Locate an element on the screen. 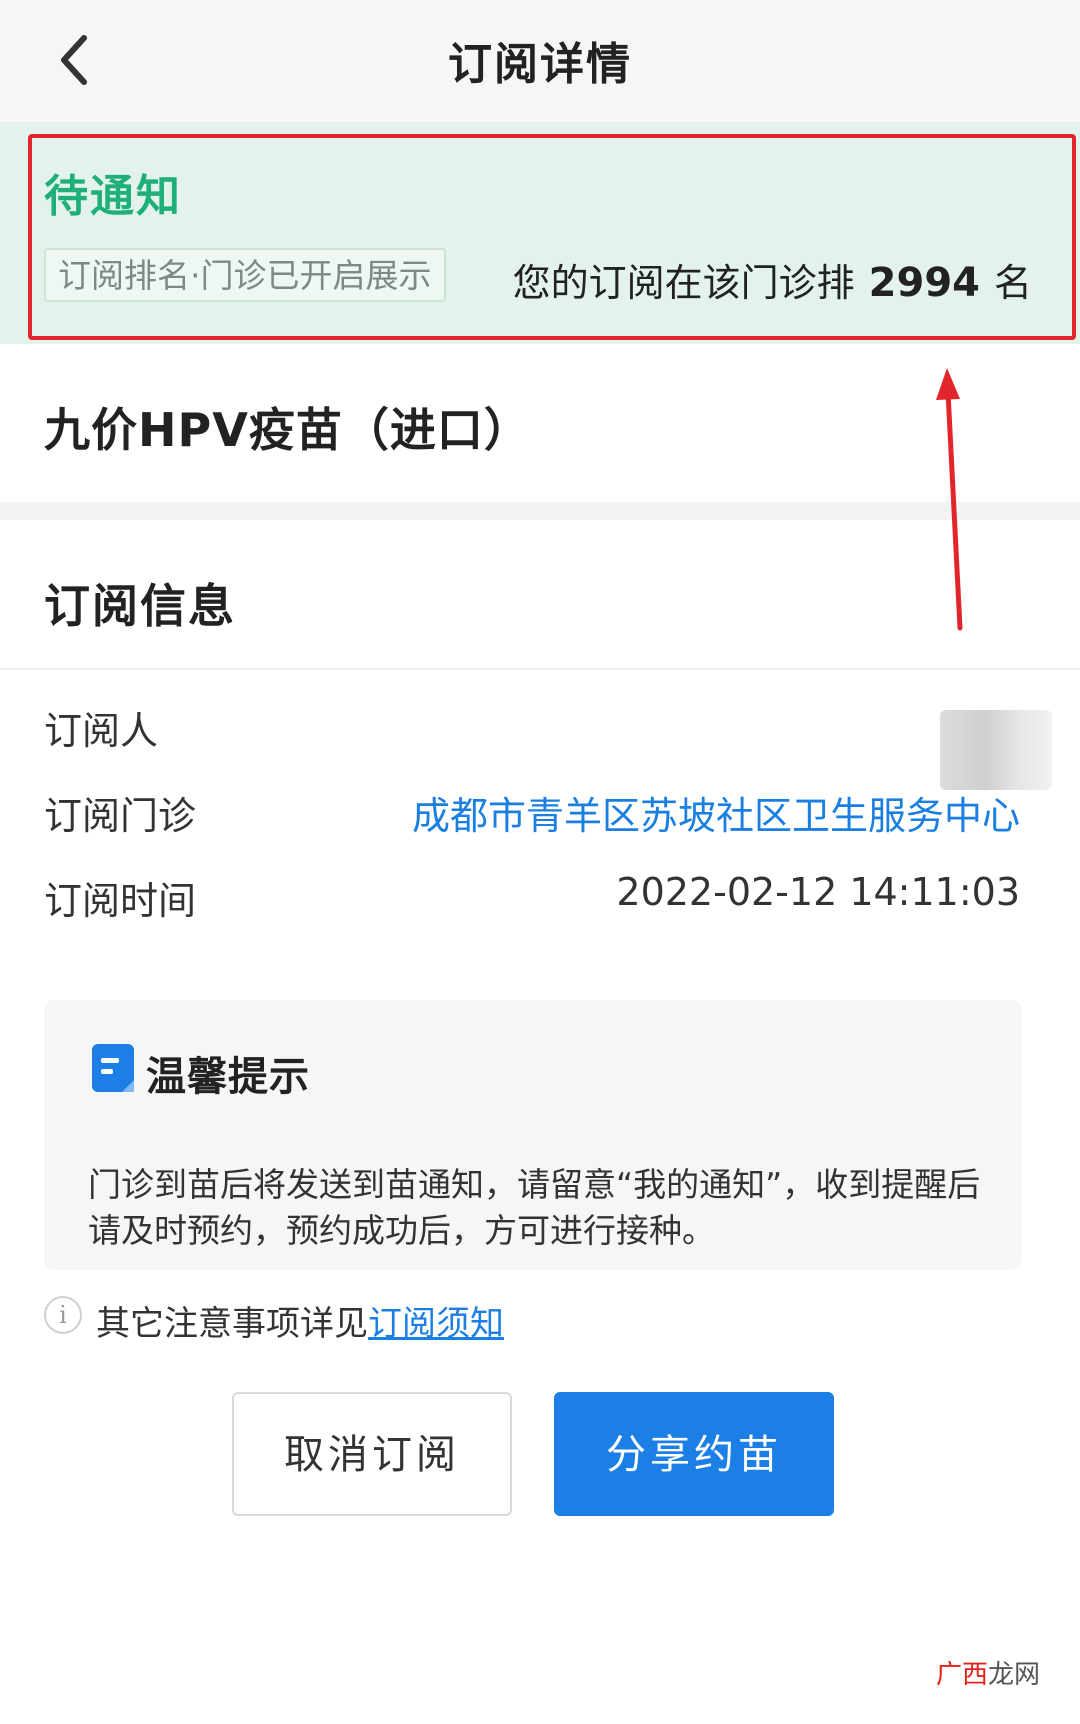 The image size is (1080, 1724). rank-visibility-tag: 订阅排名·门诊已开启展示 is located at coordinates (245, 275).